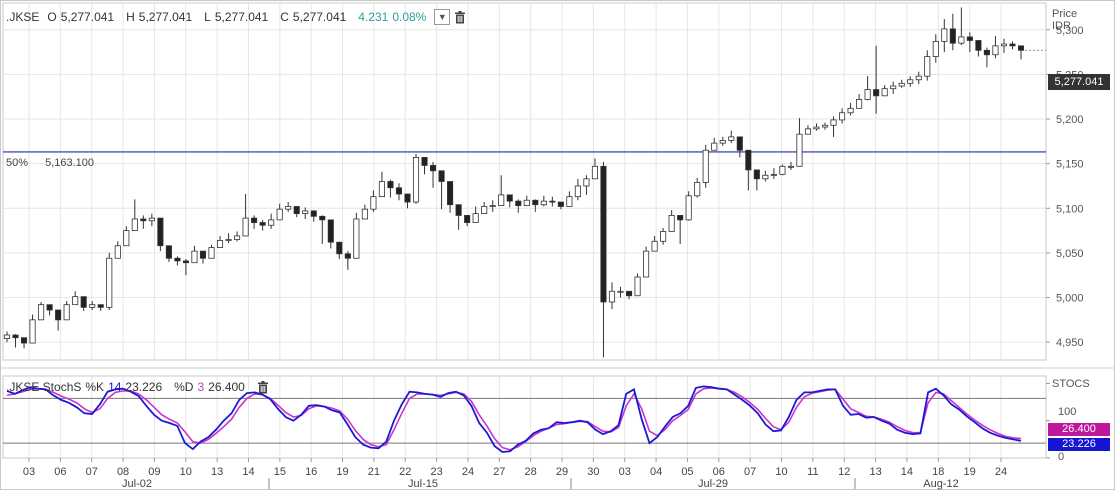 The height and width of the screenshot is (490, 1115). Describe the element at coordinates (593, 472) in the screenshot. I see `x-day-label: 30` at that location.